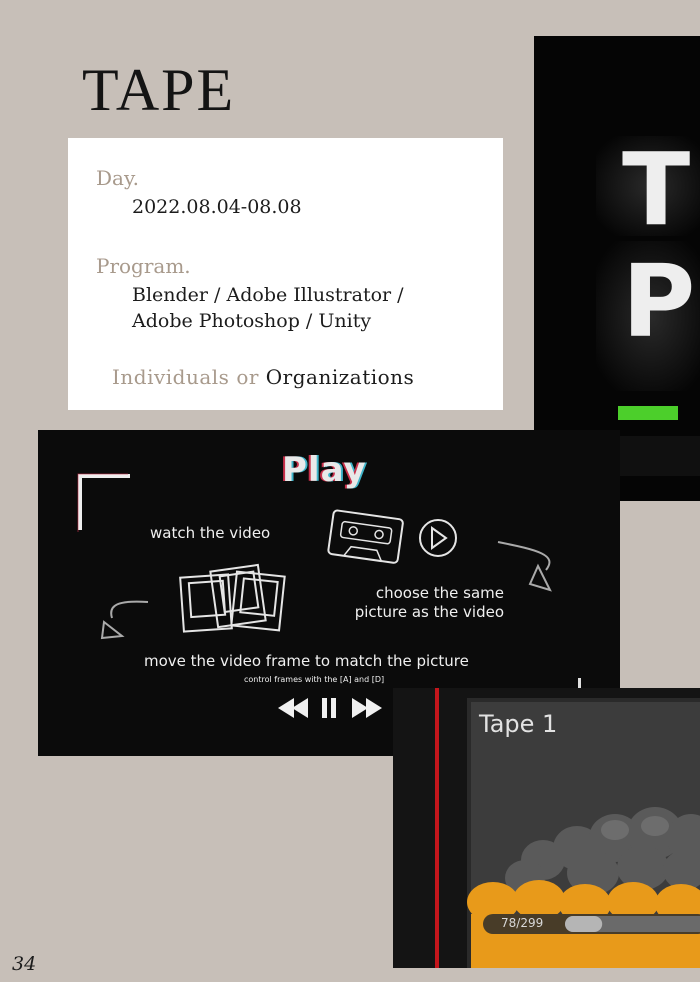 This screenshot has width=700, height=982. What do you see at coordinates (656, 189) in the screenshot?
I see `render-letter-t: T` at bounding box center [656, 189].